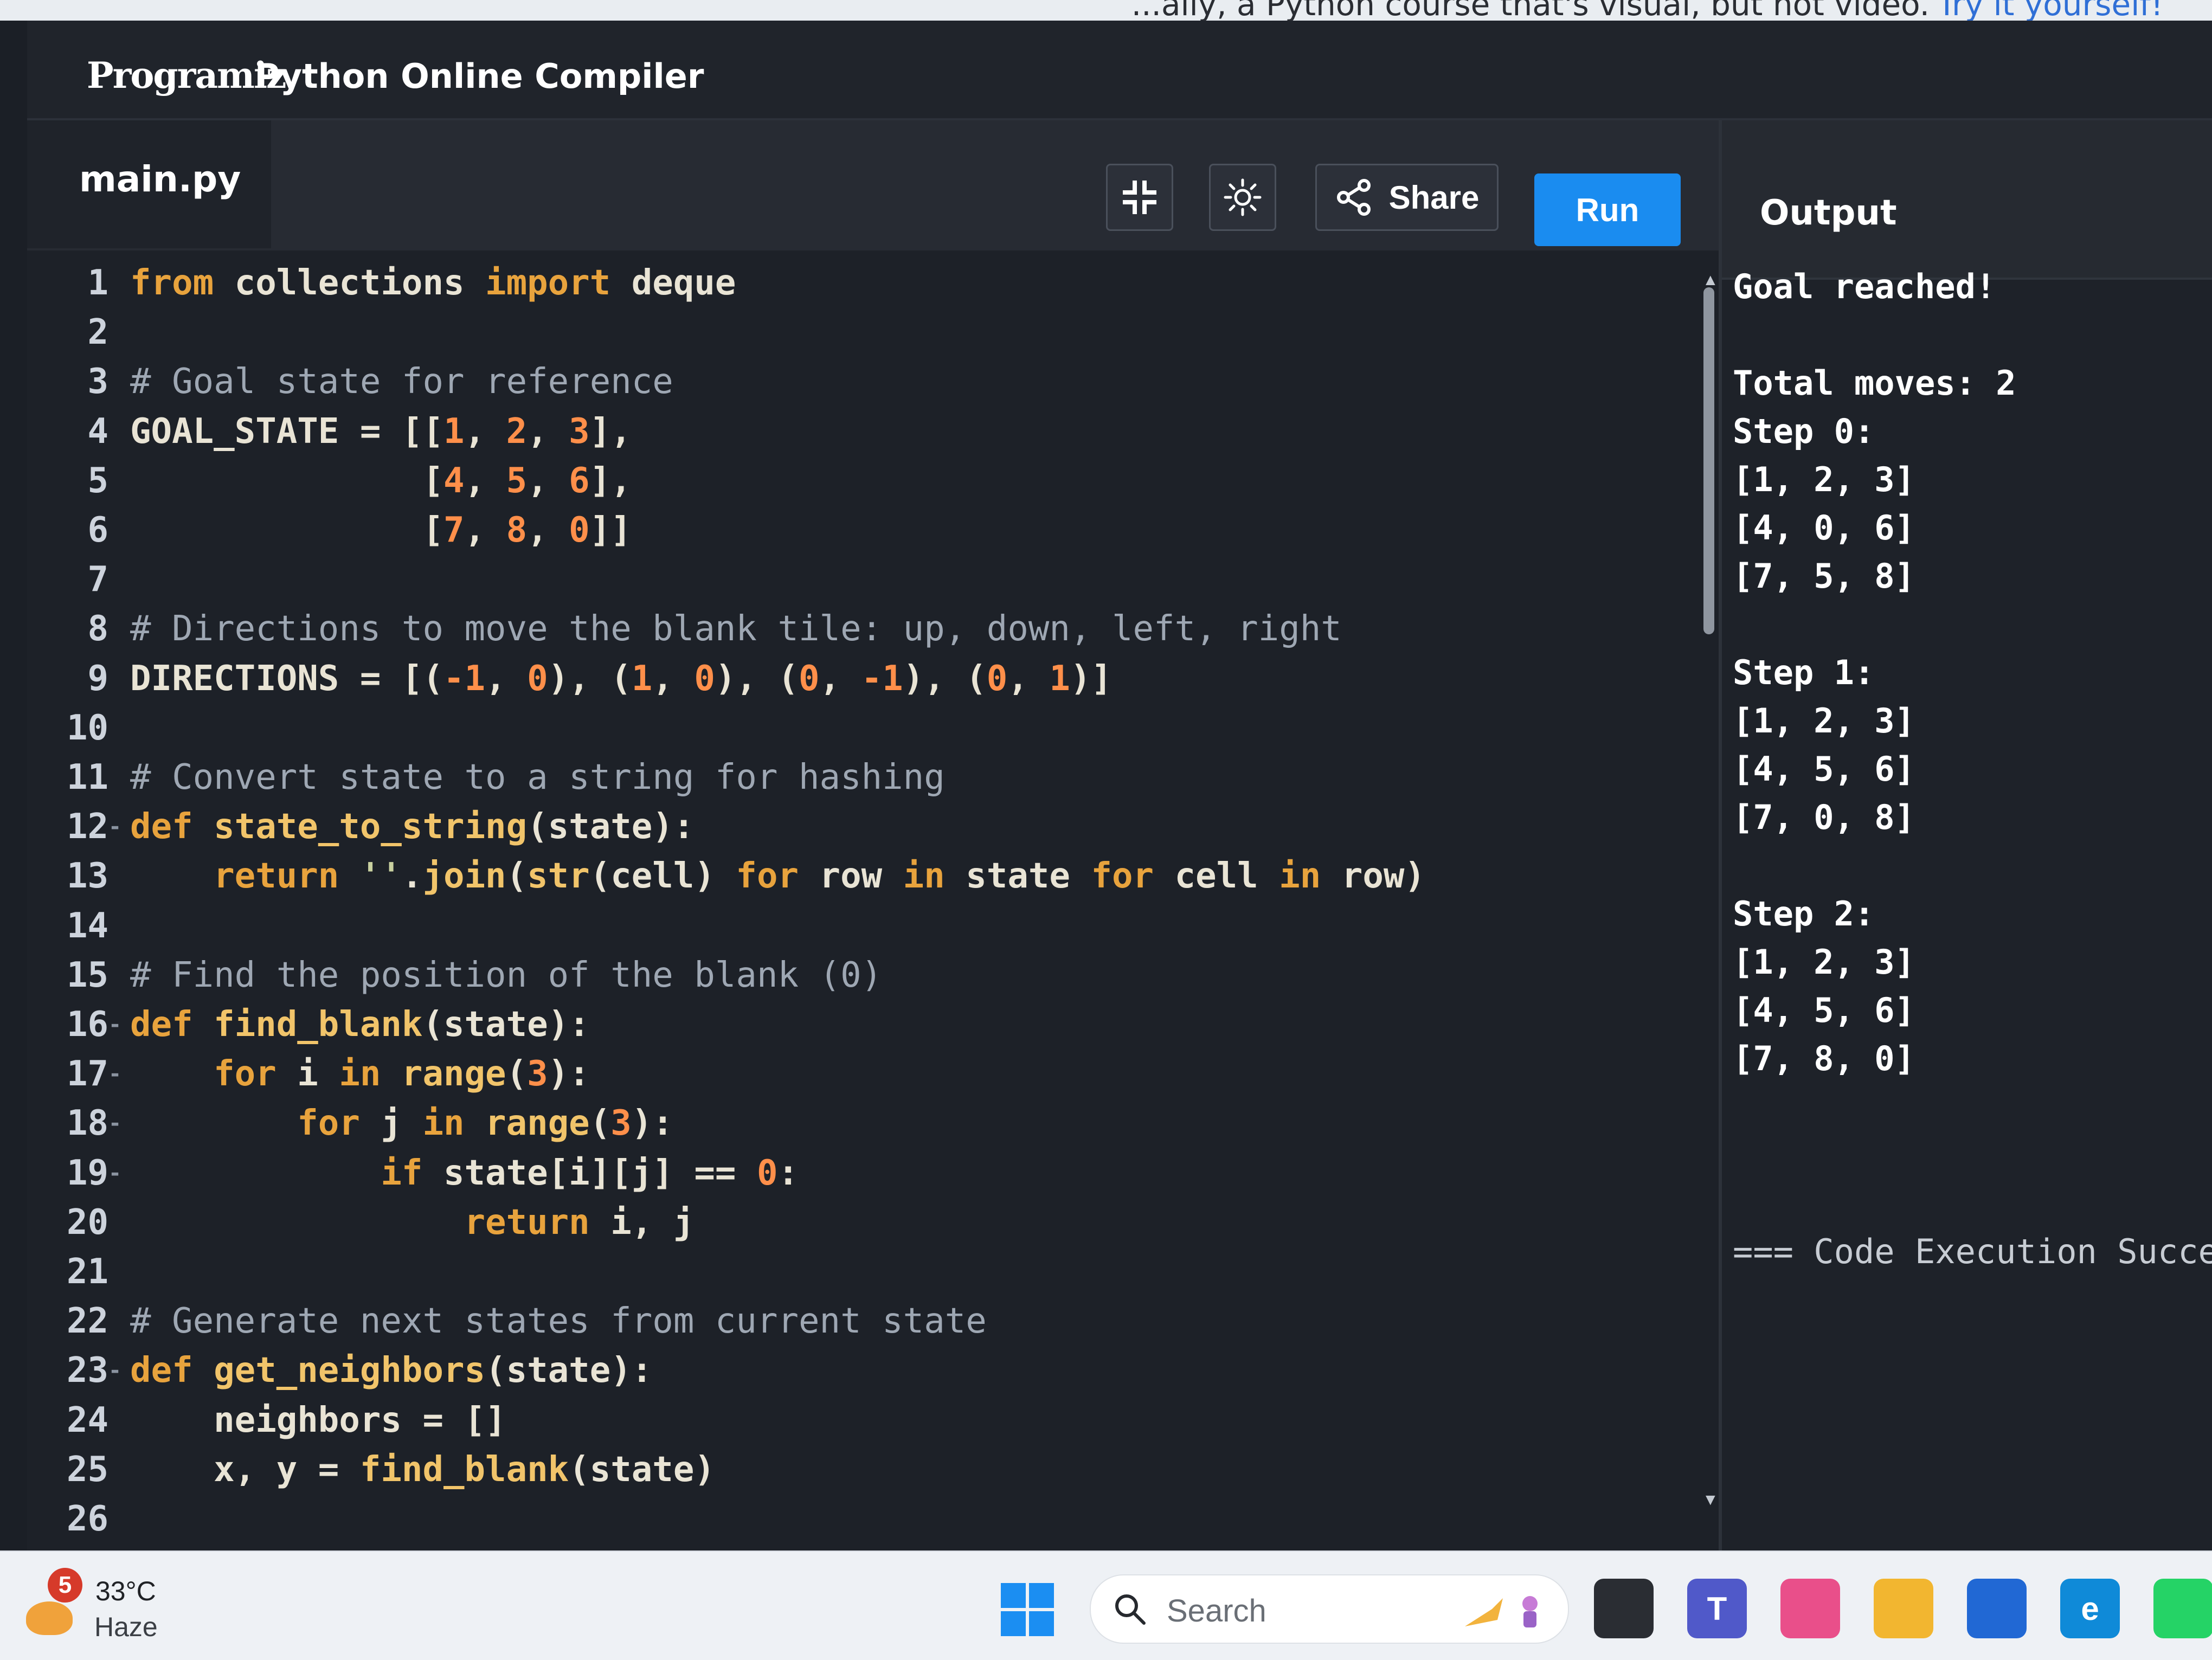  I want to click on line-number: 15, so click(87, 975).